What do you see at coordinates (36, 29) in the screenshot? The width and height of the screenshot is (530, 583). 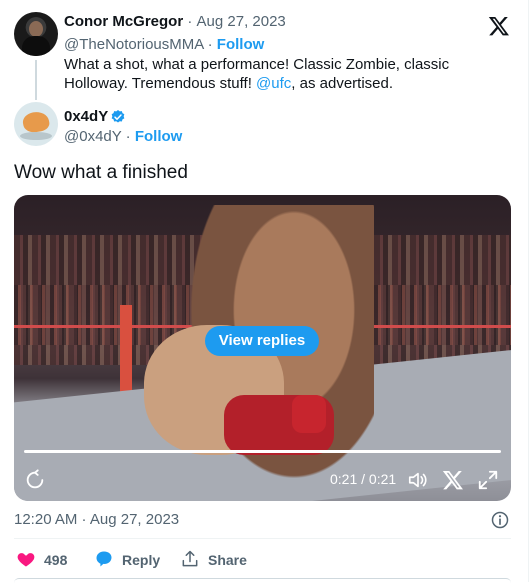 I see `avatar-face` at bounding box center [36, 29].